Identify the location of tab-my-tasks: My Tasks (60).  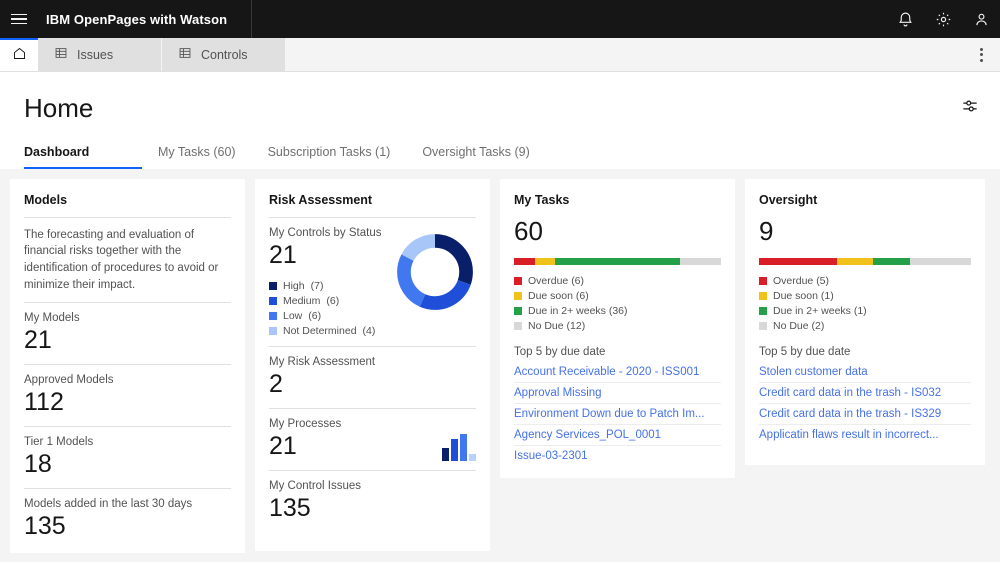
(197, 157).